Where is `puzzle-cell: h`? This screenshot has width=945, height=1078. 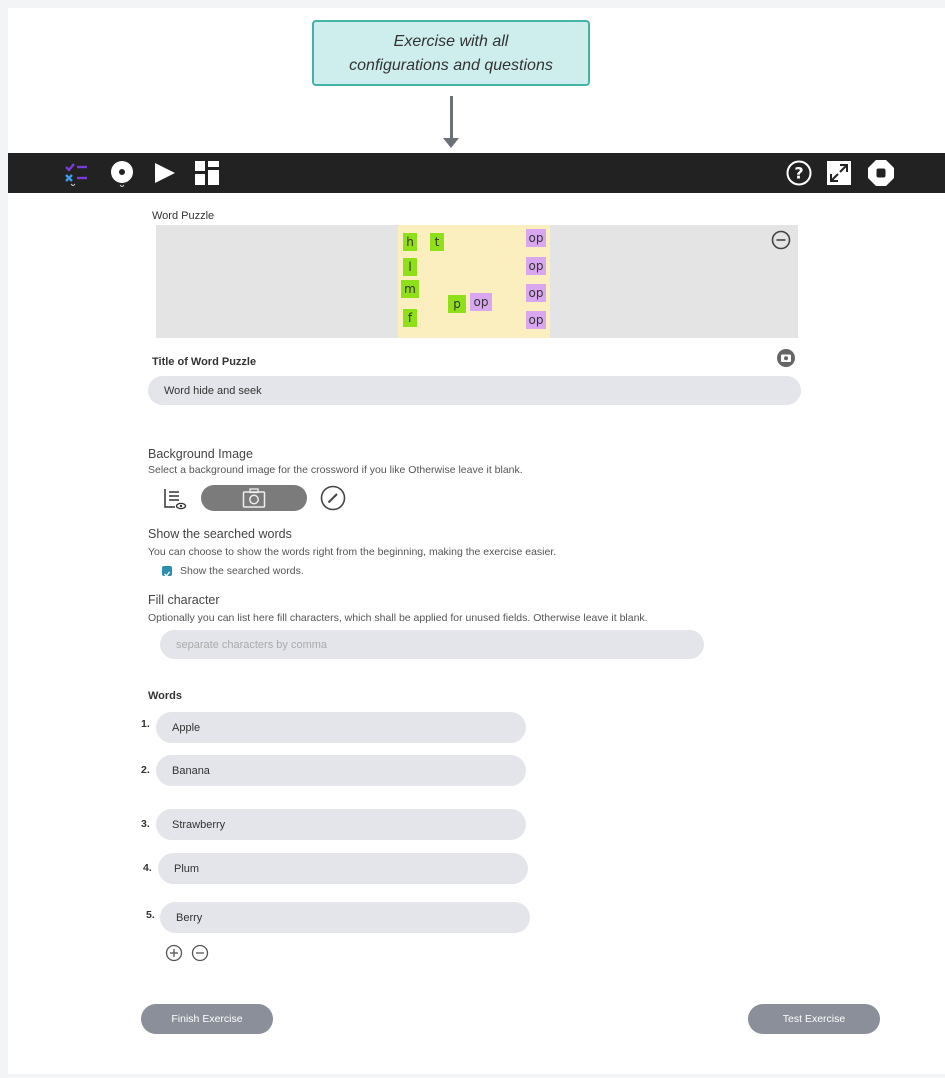
puzzle-cell: h is located at coordinates (410, 242).